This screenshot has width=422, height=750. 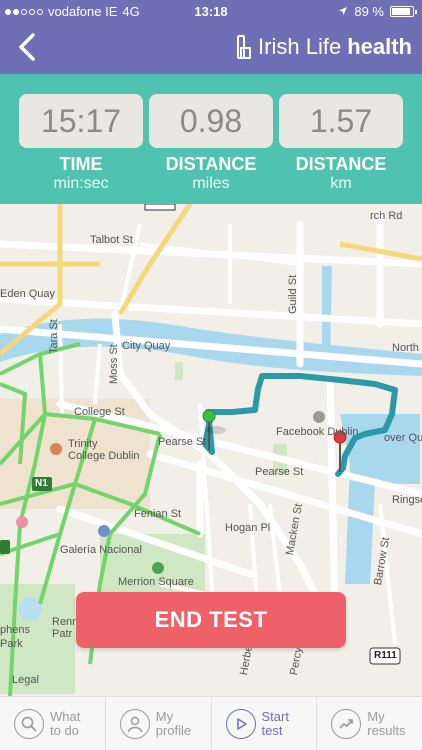 I want to click on map-label: Eden Quay, so click(x=28, y=294).